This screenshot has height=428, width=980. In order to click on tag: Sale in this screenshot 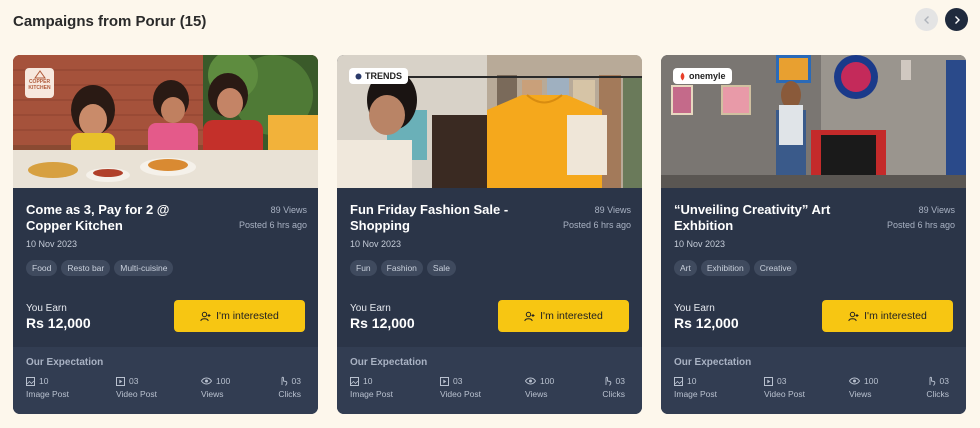, I will do `click(441, 268)`.